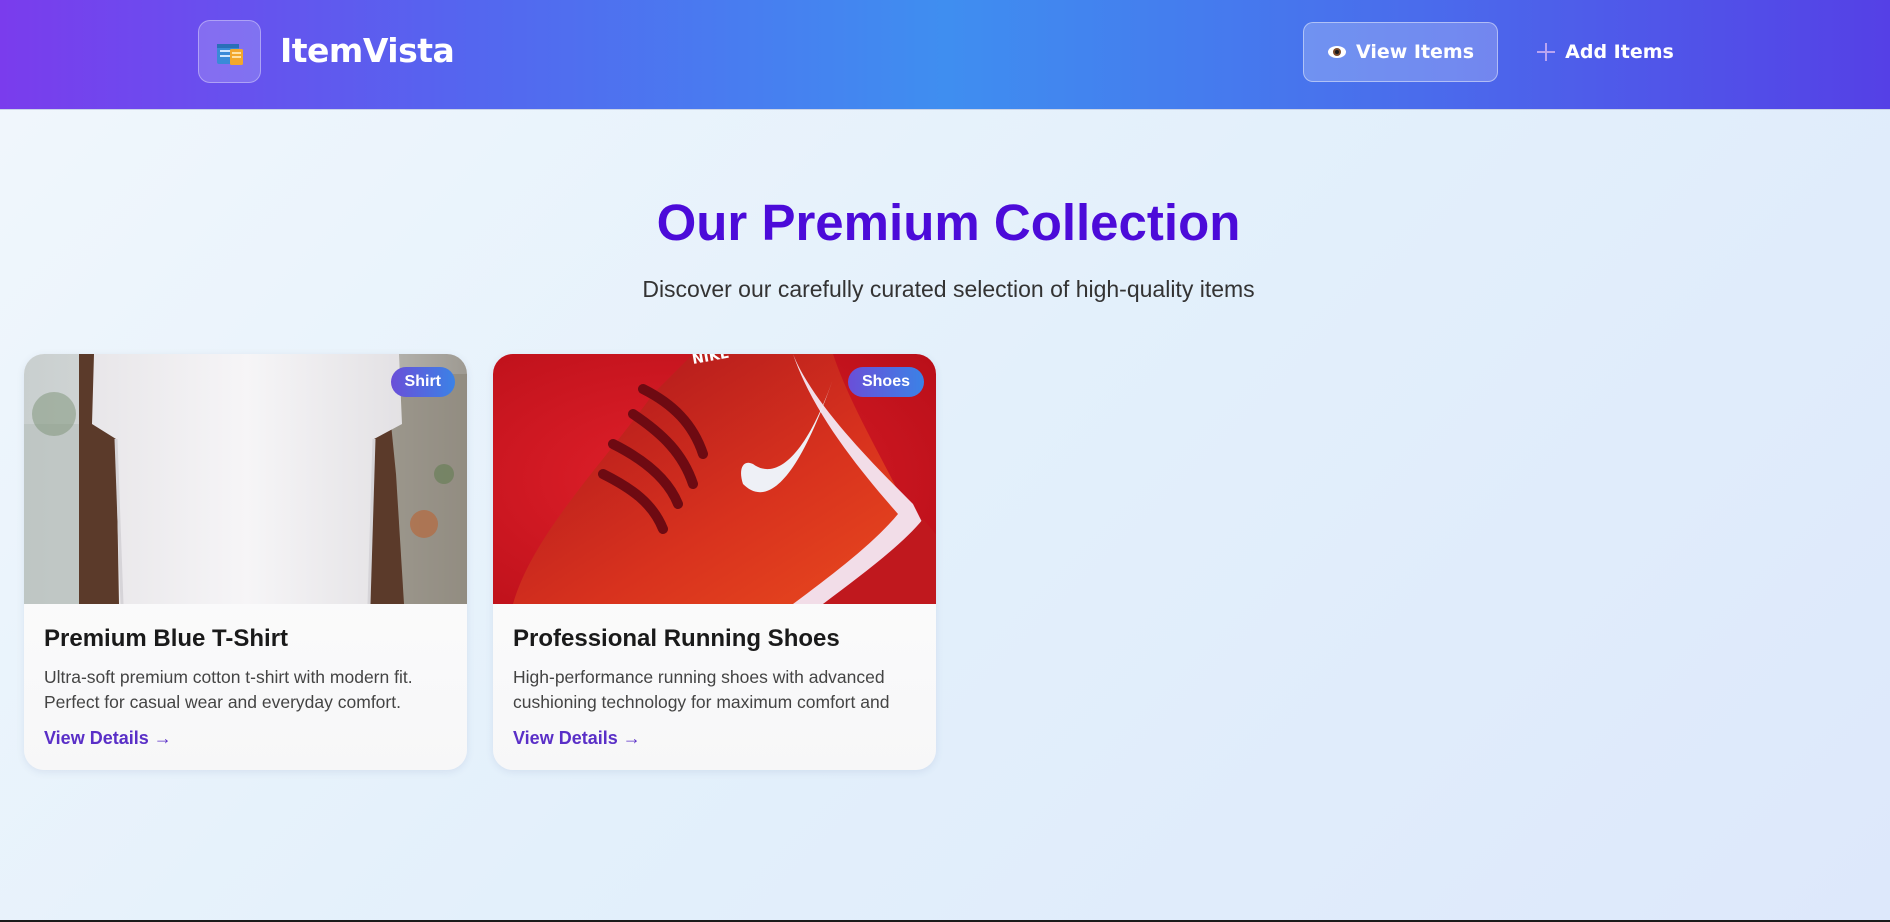  Describe the element at coordinates (1337, 52) in the screenshot. I see `eye-icon` at that location.